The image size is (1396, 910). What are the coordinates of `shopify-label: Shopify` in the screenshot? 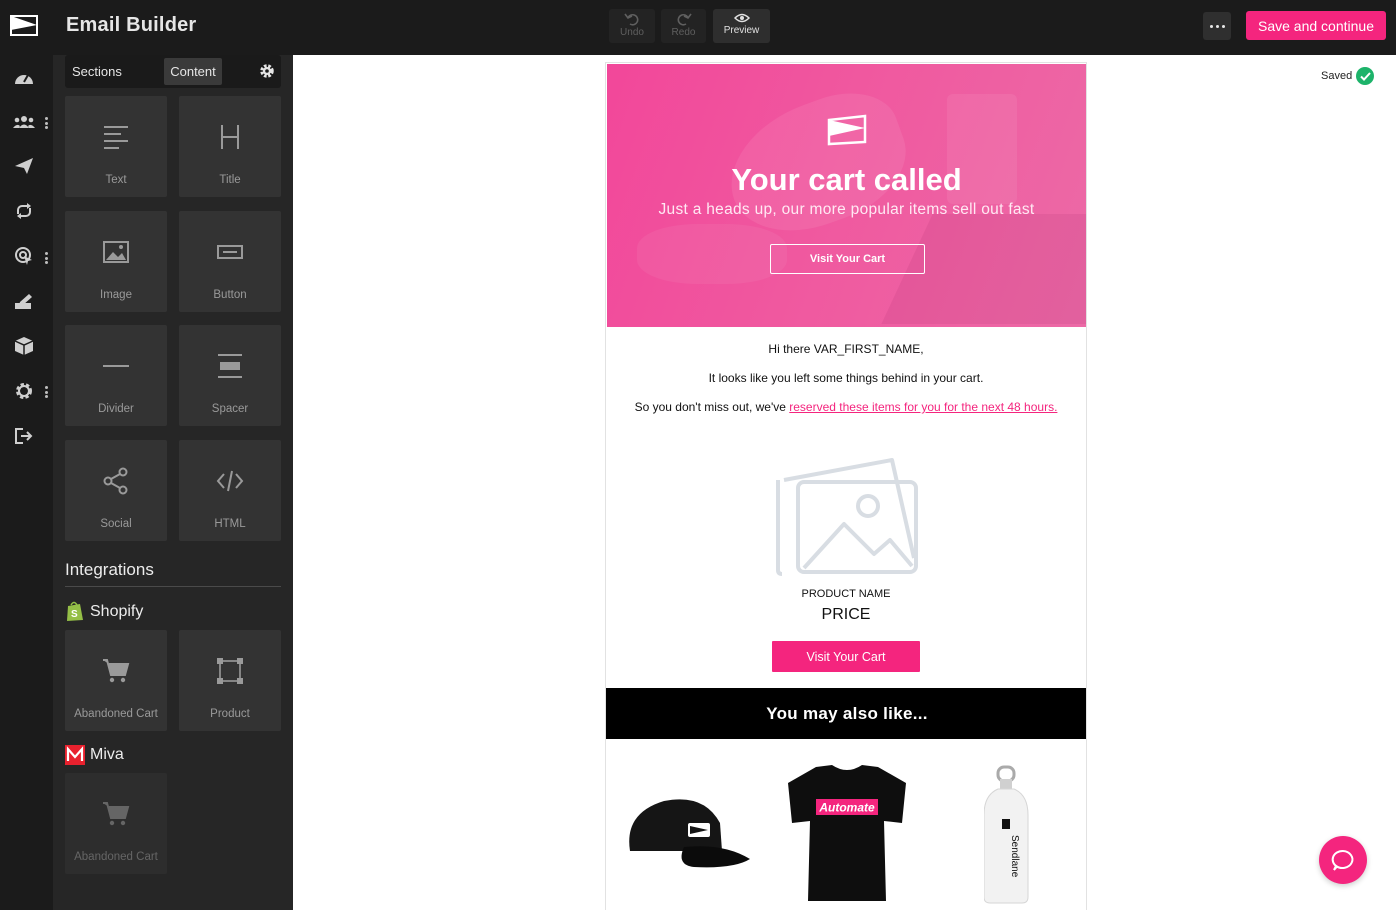 It's located at (117, 611).